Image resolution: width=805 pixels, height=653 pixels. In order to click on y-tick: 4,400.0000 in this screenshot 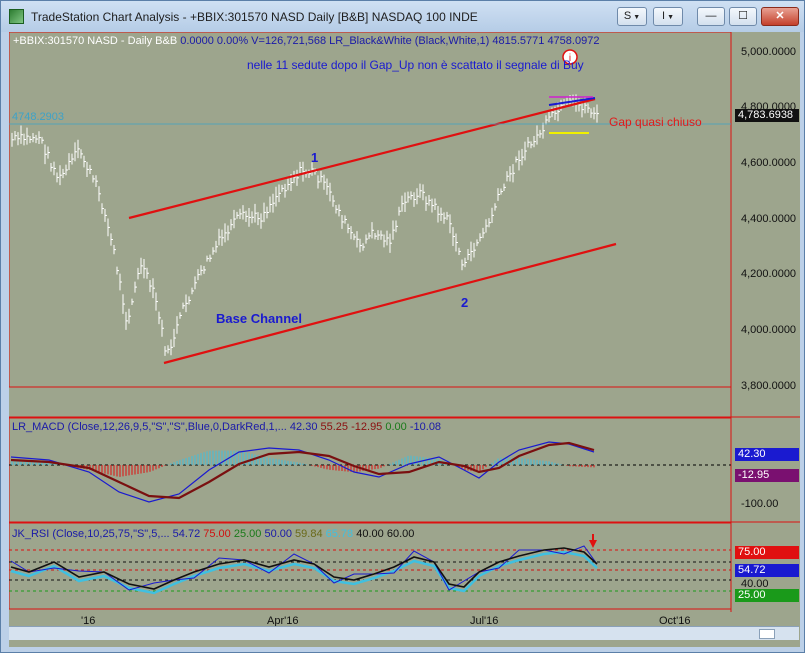, I will do `click(769, 219)`.